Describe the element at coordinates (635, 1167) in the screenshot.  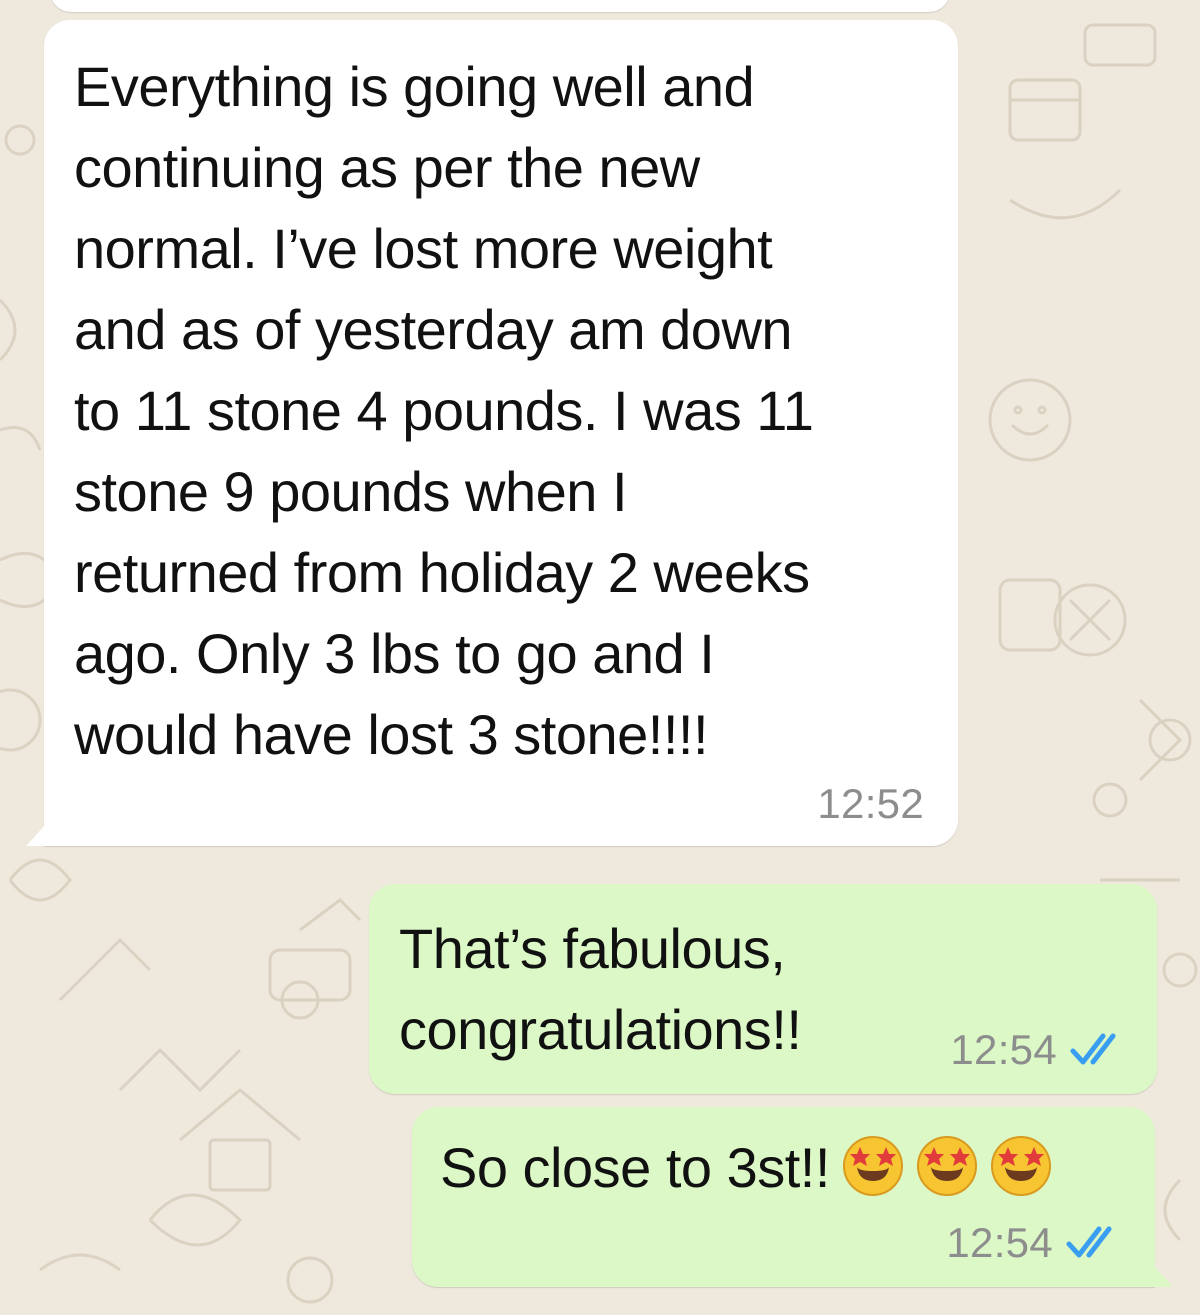
I see `message-text-content: So close to 3st!!` at that location.